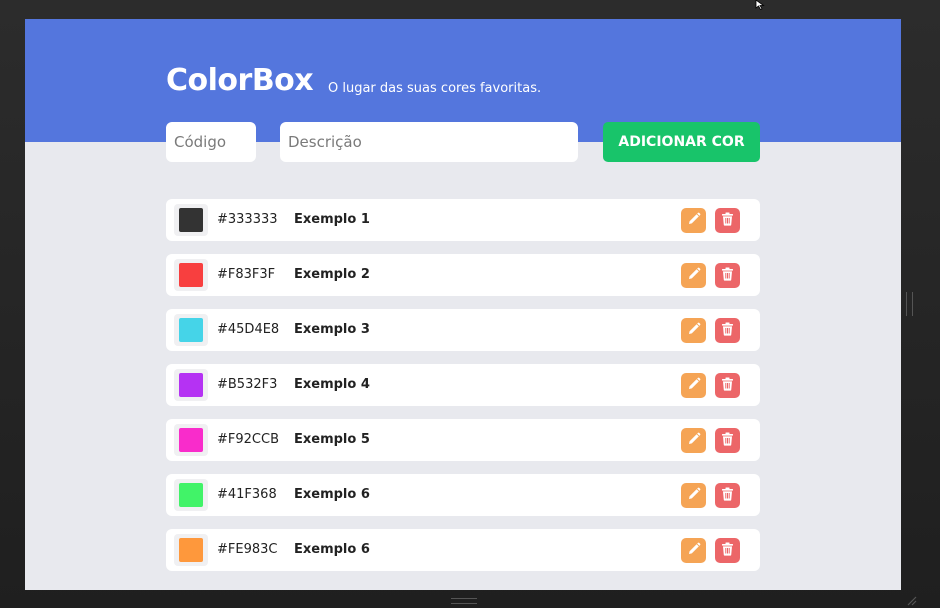 This screenshot has height=608, width=940. I want to click on color-hex-code: #333333, so click(247, 219).